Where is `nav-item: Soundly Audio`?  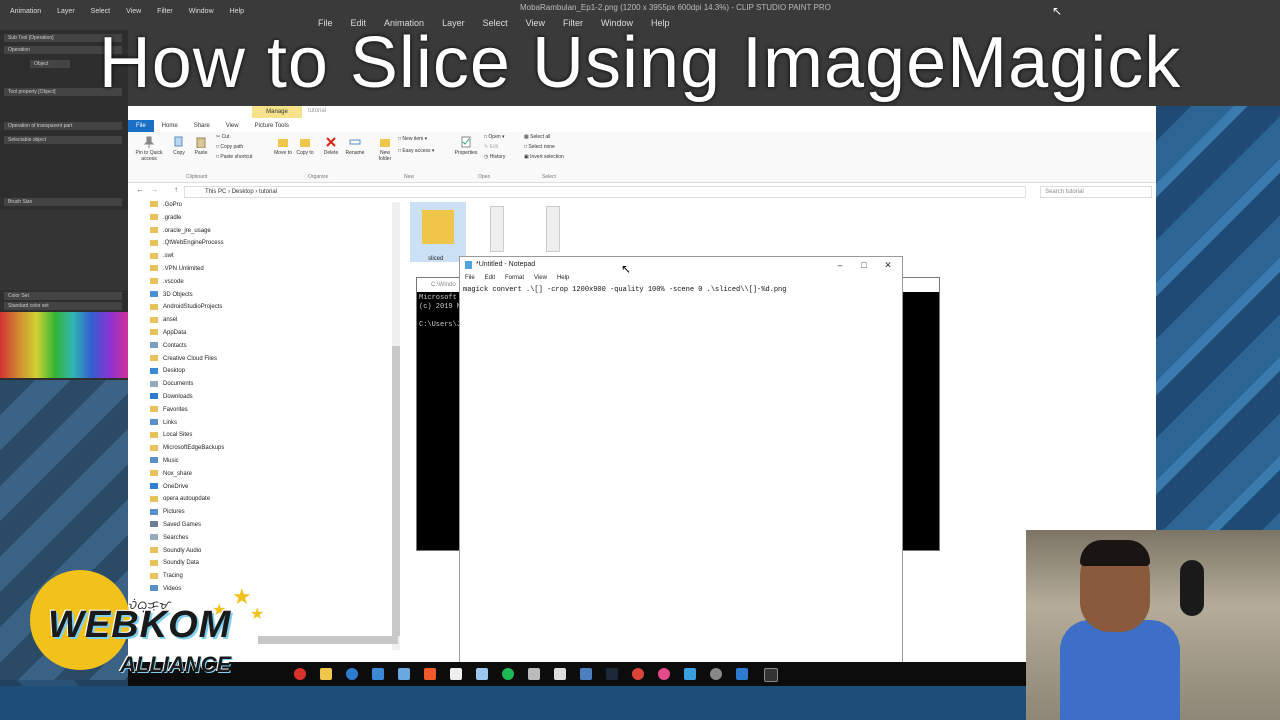
nav-item: Soundly Audio is located at coordinates (175, 551).